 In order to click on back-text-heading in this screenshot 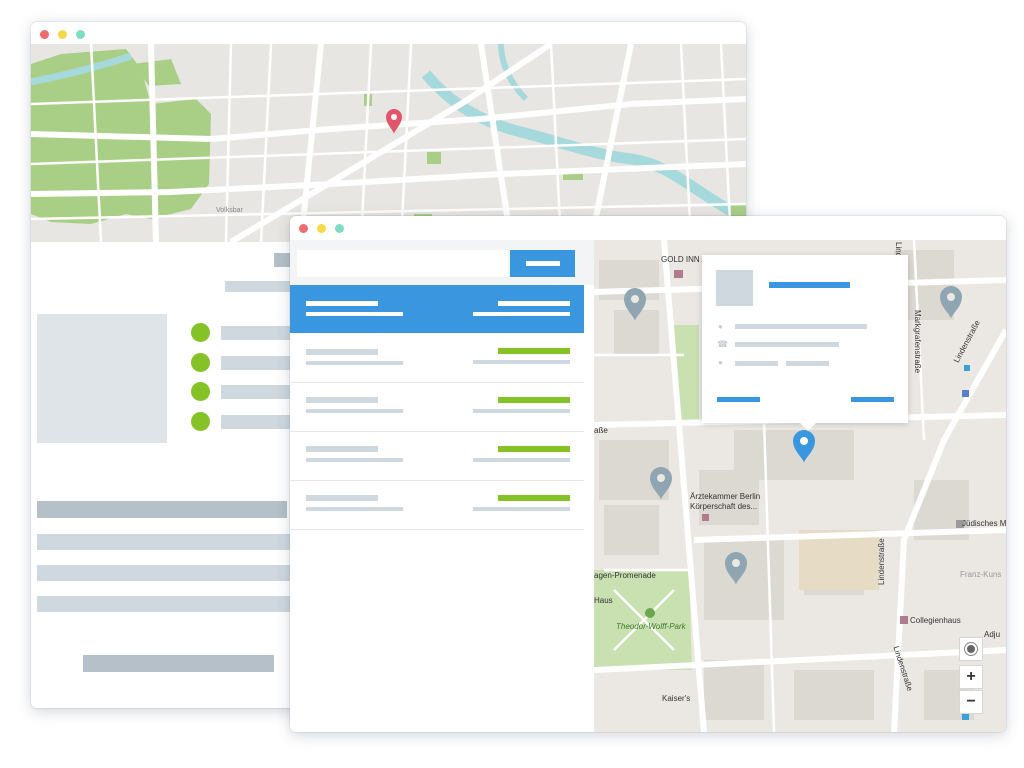, I will do `click(162, 509)`.